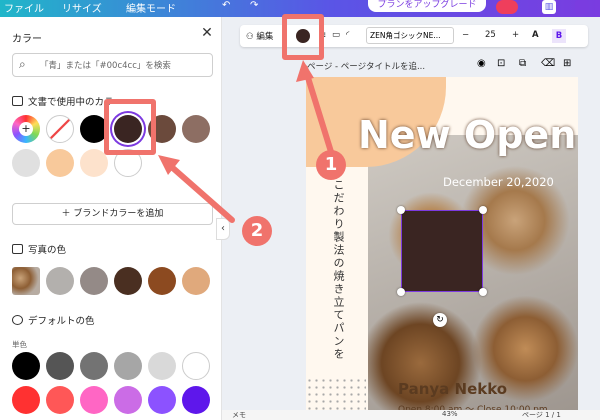  What do you see at coordinates (411, 415) in the screenshot?
I see `bottom-status-bar: メモ 43% ページ 1 / 1` at bounding box center [411, 415].